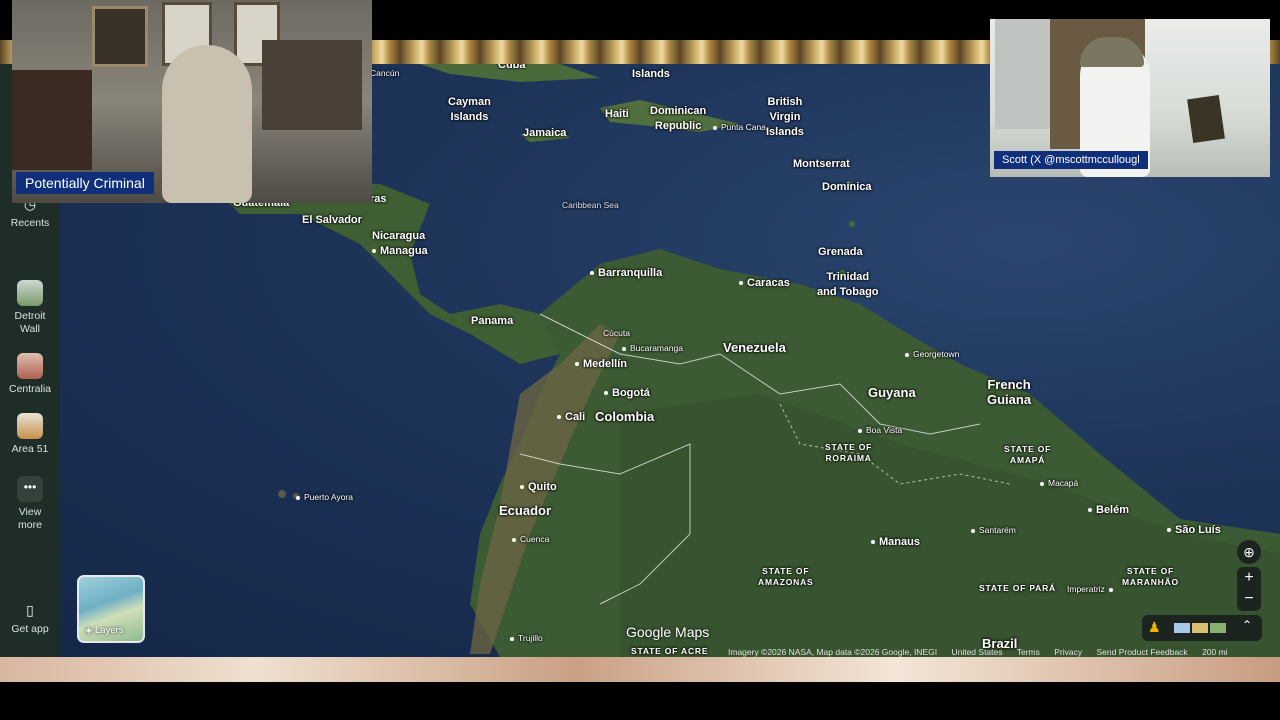  Describe the element at coordinates (1150, 577) in the screenshot. I see `map-label-state-maranhao: STATE OF MARANHÃO` at that location.